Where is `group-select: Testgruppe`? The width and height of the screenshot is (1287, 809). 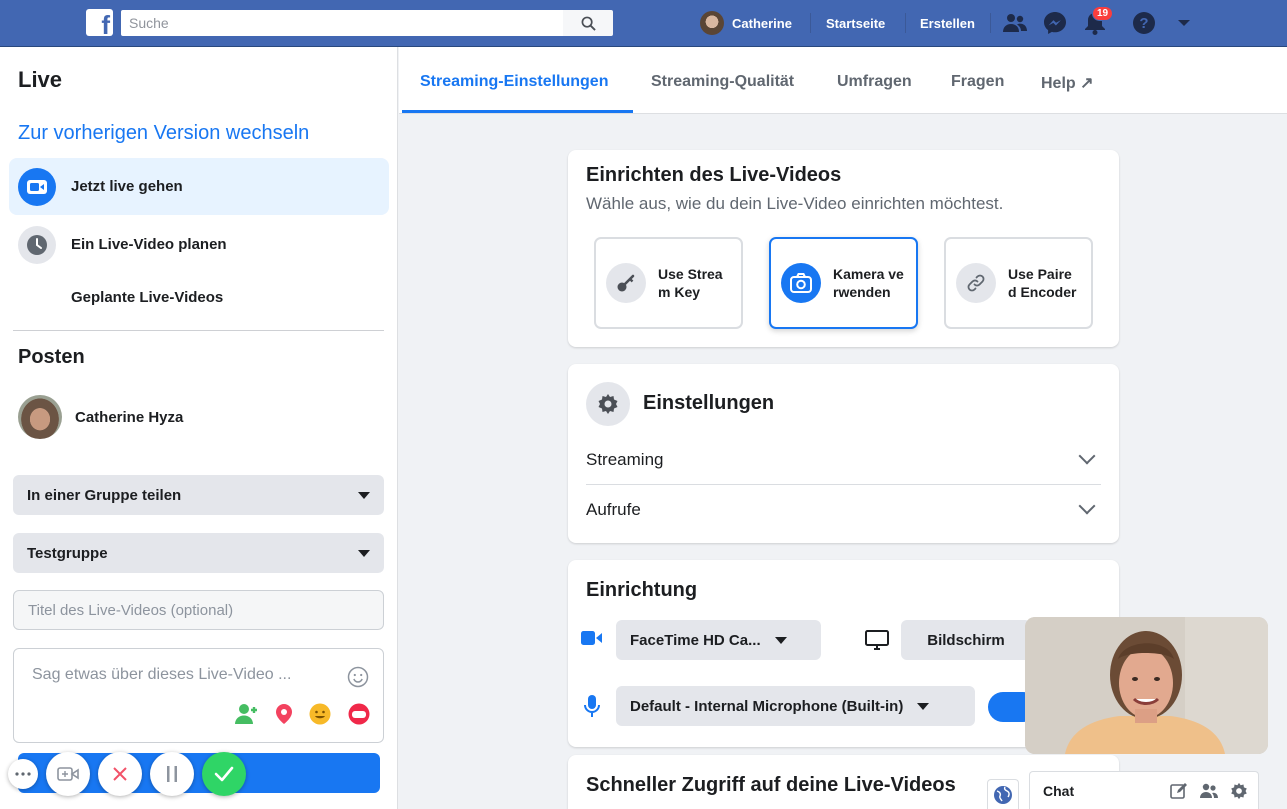 group-select: Testgruppe is located at coordinates (198, 553).